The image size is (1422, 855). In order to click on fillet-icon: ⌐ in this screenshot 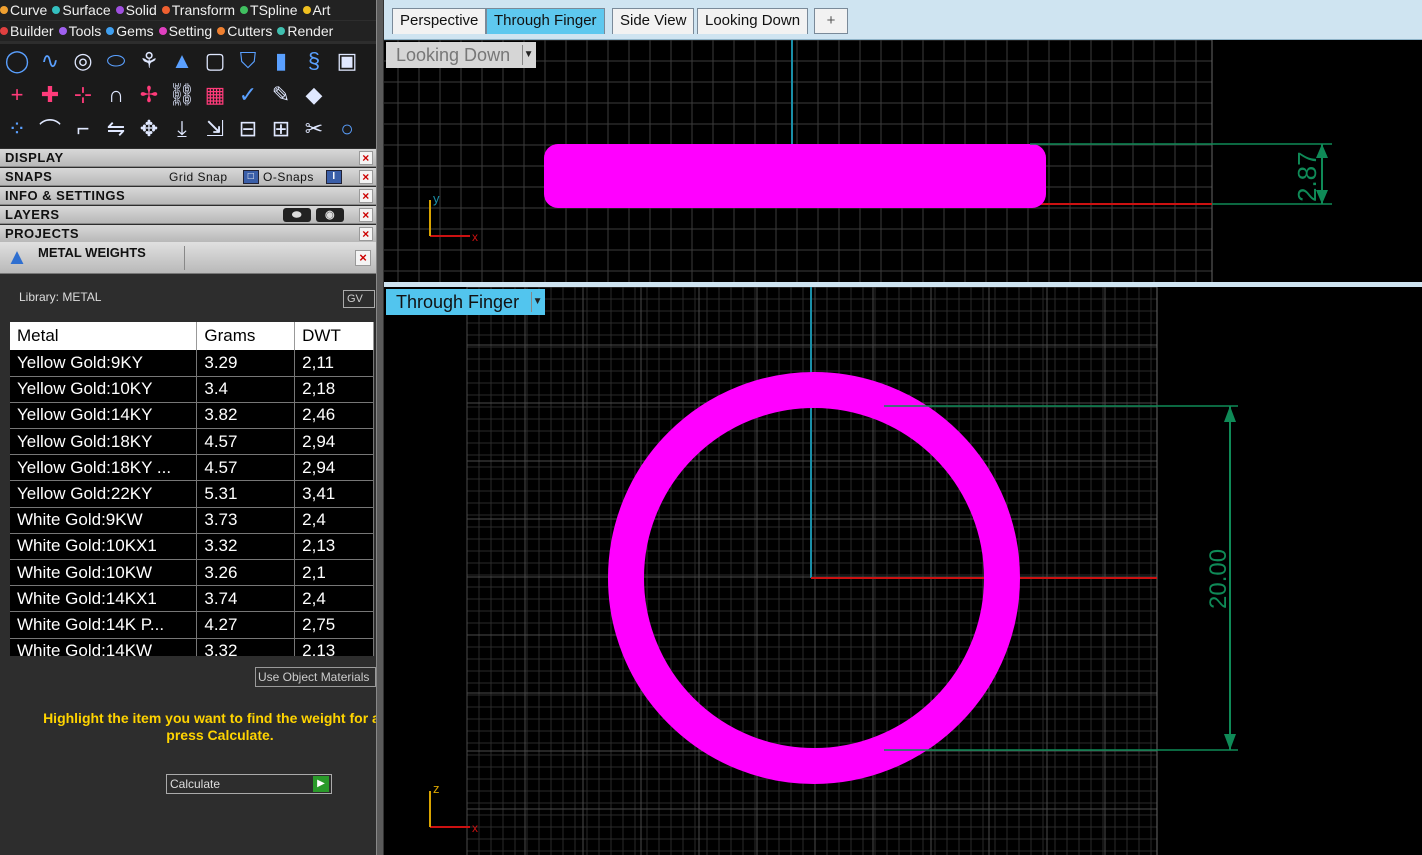, I will do `click(83, 129)`.